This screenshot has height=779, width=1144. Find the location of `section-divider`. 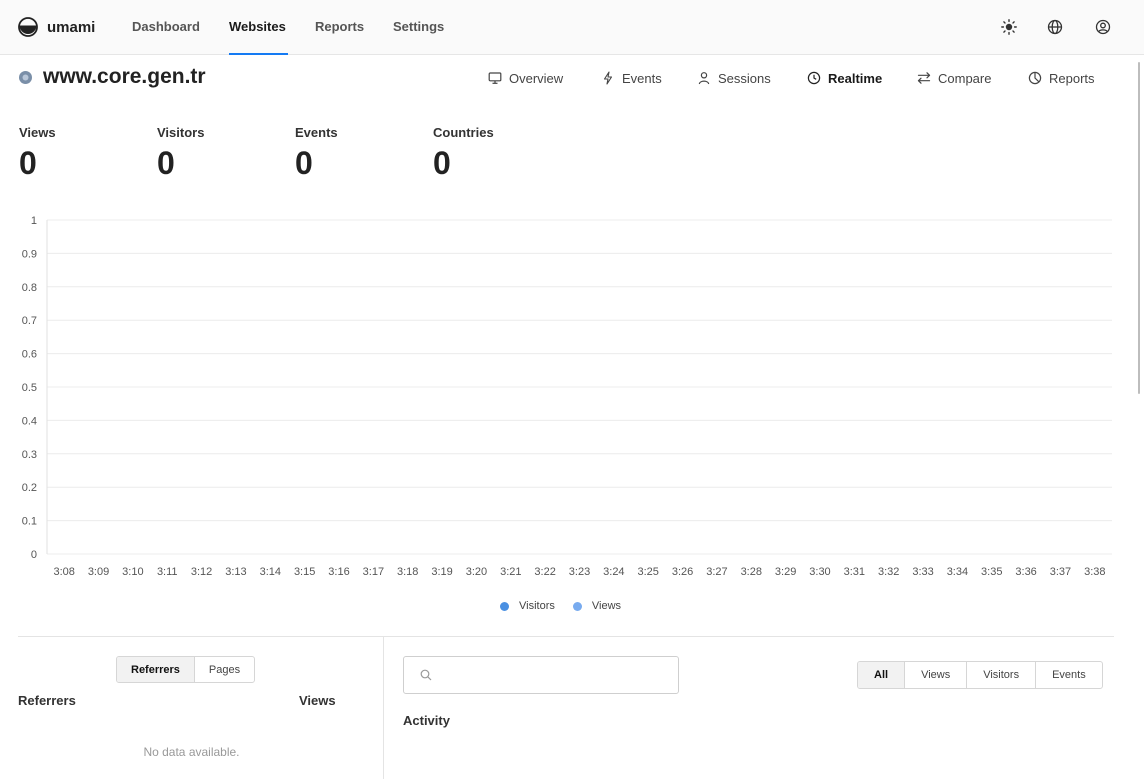

section-divider is located at coordinates (566, 636).